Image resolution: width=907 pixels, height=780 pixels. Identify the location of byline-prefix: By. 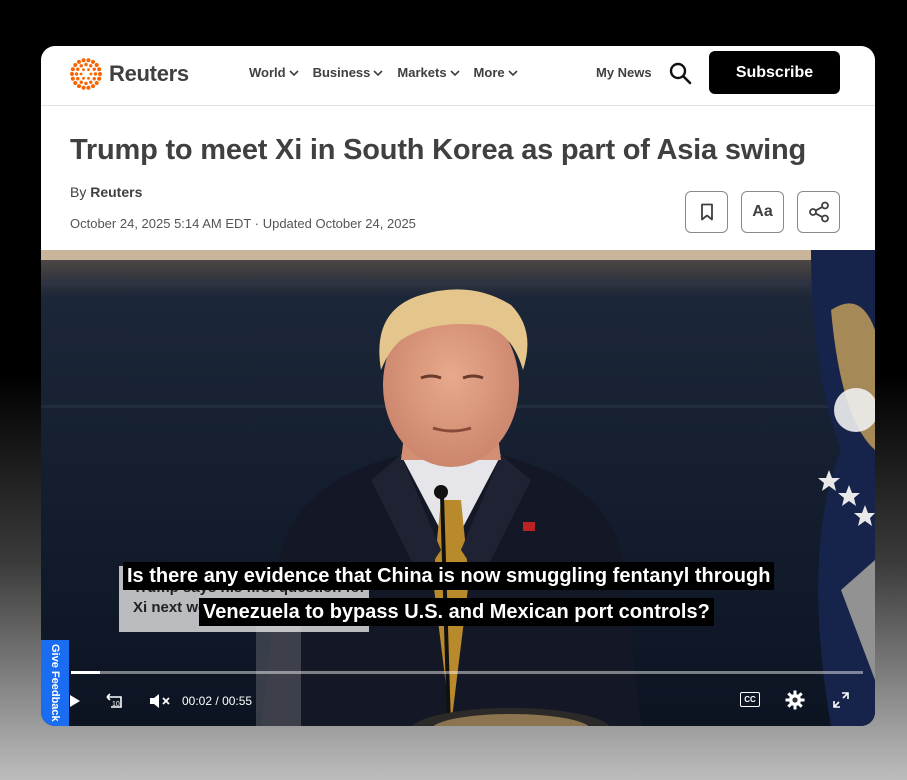
(78, 192).